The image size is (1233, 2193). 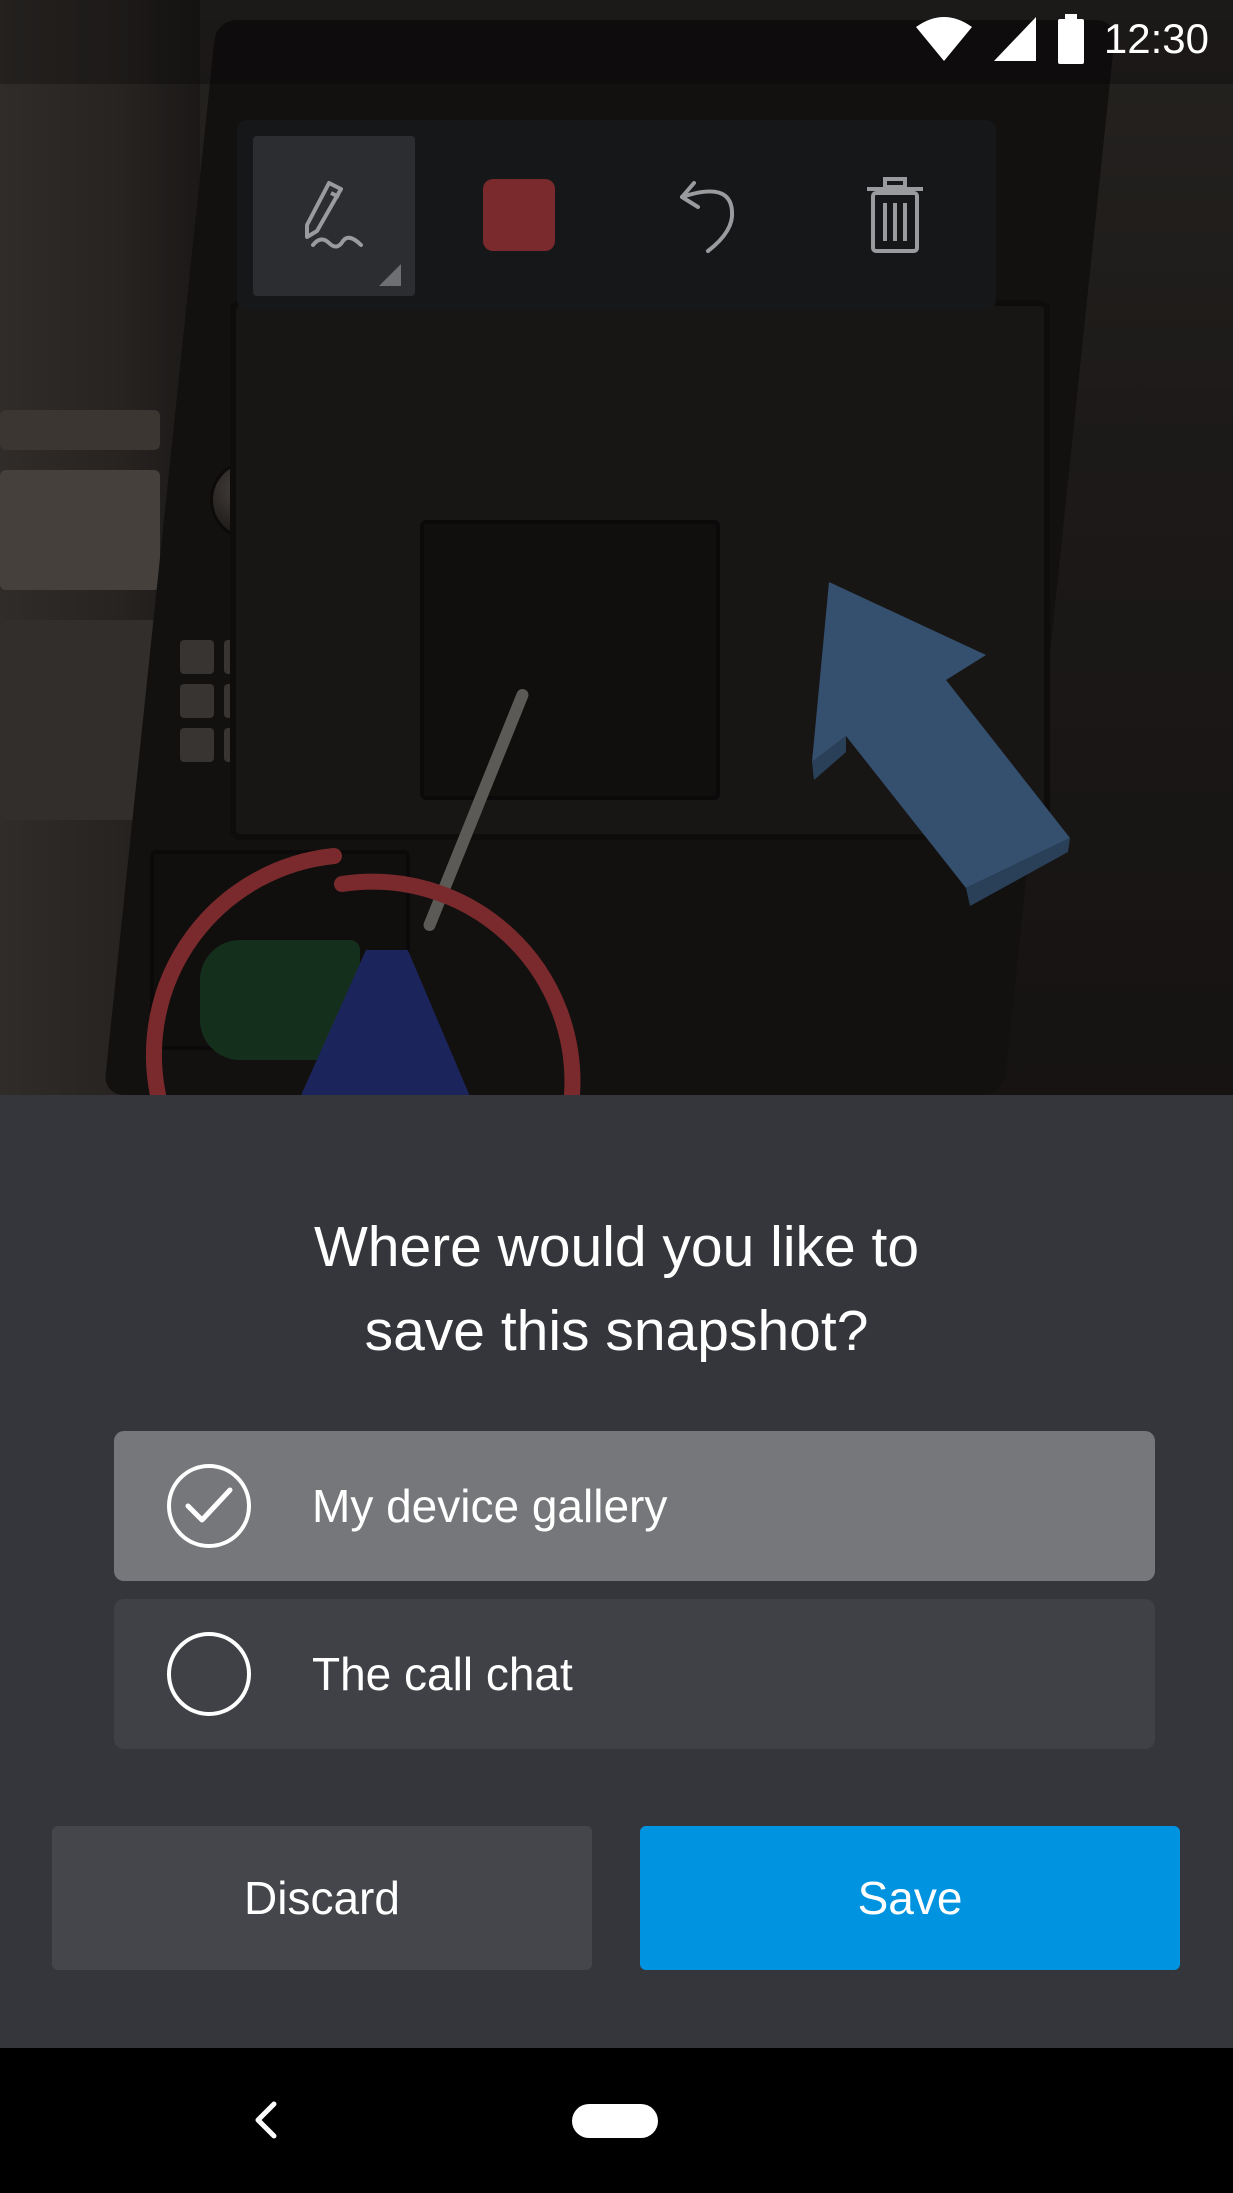 I want to click on save-button: Save, so click(x=910, y=1898).